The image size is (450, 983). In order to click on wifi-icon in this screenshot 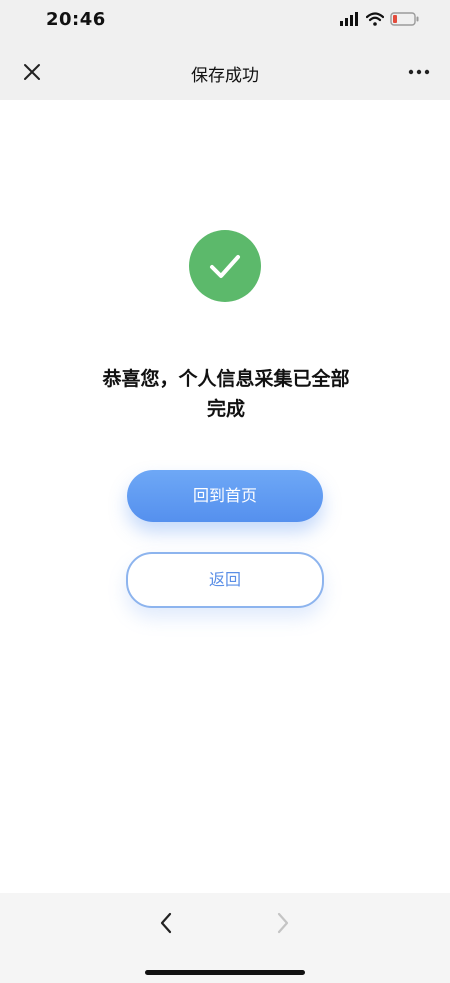, I will do `click(375, 19)`.